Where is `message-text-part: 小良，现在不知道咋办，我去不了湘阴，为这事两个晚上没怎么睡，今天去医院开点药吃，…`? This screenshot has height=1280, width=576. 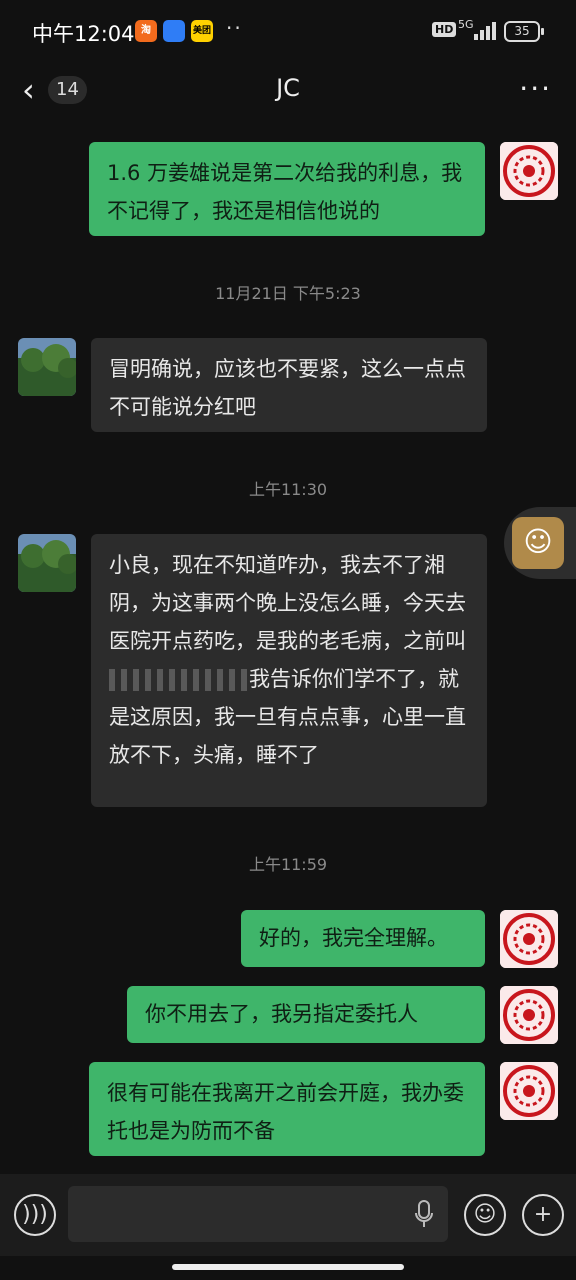
message-text-part: 小良，现在不知道咋办，我去不了湘阴，为这事两个晚上没怎么睡，今天去医院开点药吃，… is located at coordinates (287, 603).